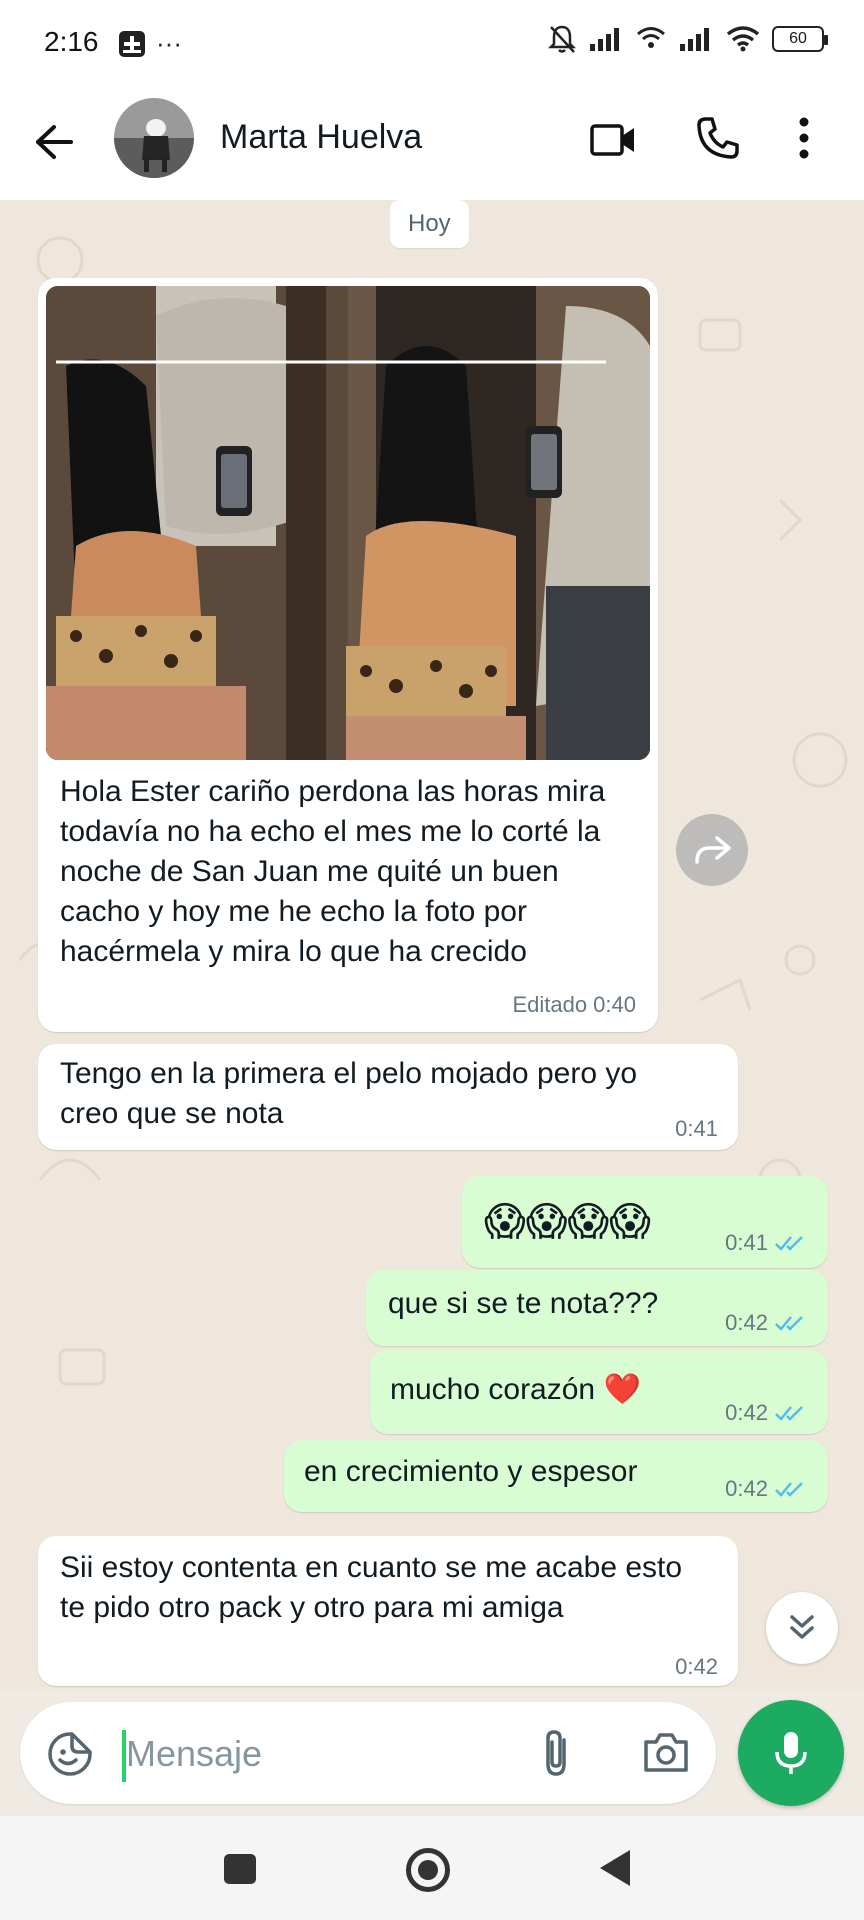 The width and height of the screenshot is (864, 1920). Describe the element at coordinates (562, 39) in the screenshot. I see `bell-off-icon` at that location.